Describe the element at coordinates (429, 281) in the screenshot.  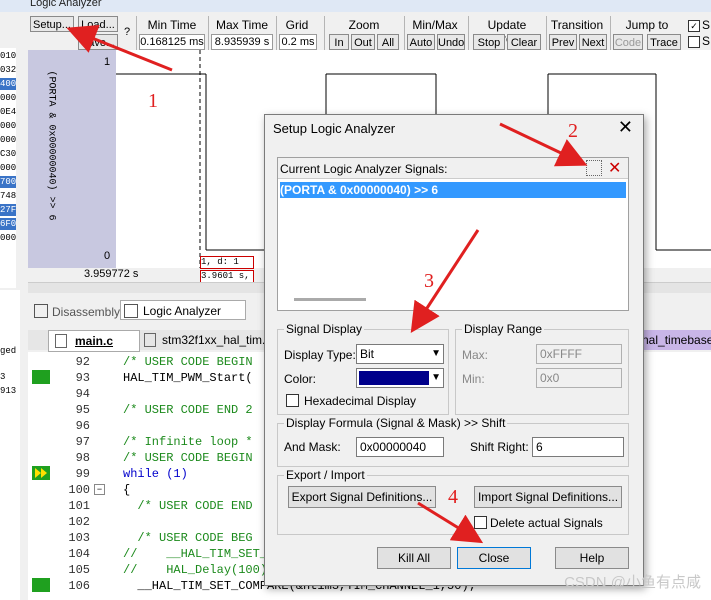
I see `annotation-number-3: 3` at that location.